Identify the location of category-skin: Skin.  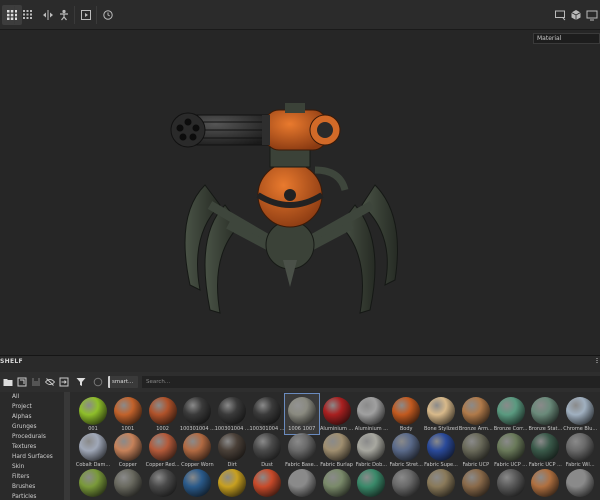
(18, 467).